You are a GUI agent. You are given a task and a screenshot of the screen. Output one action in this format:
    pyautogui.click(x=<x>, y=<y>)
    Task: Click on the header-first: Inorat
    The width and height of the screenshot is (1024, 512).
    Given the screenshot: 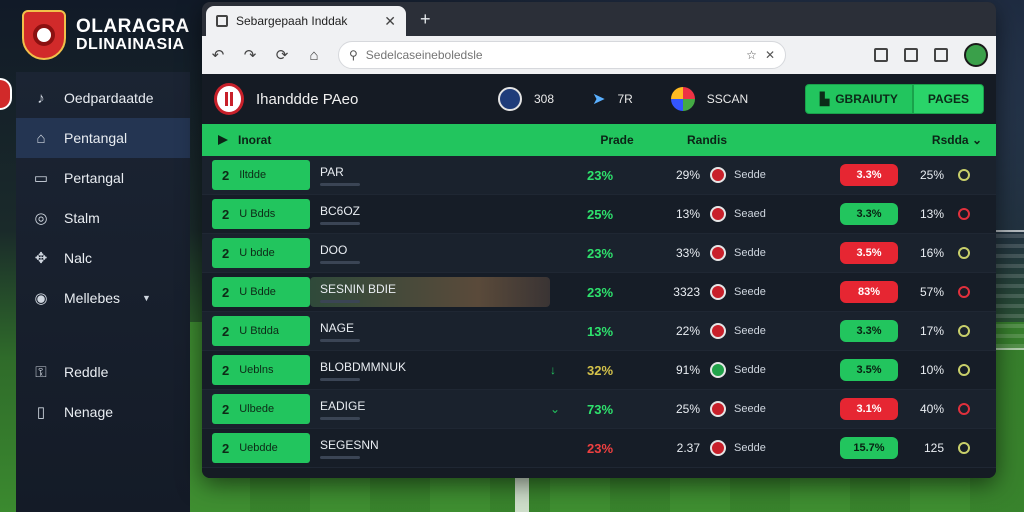 What is the action you would take?
    pyautogui.click(x=254, y=140)
    